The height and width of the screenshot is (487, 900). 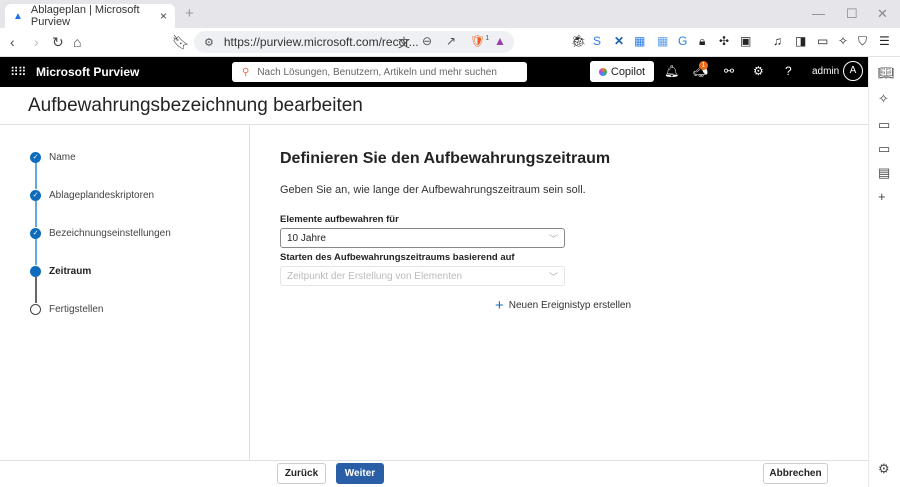 What do you see at coordinates (209, 42) in the screenshot?
I see `site-settings-icon: ⚙` at bounding box center [209, 42].